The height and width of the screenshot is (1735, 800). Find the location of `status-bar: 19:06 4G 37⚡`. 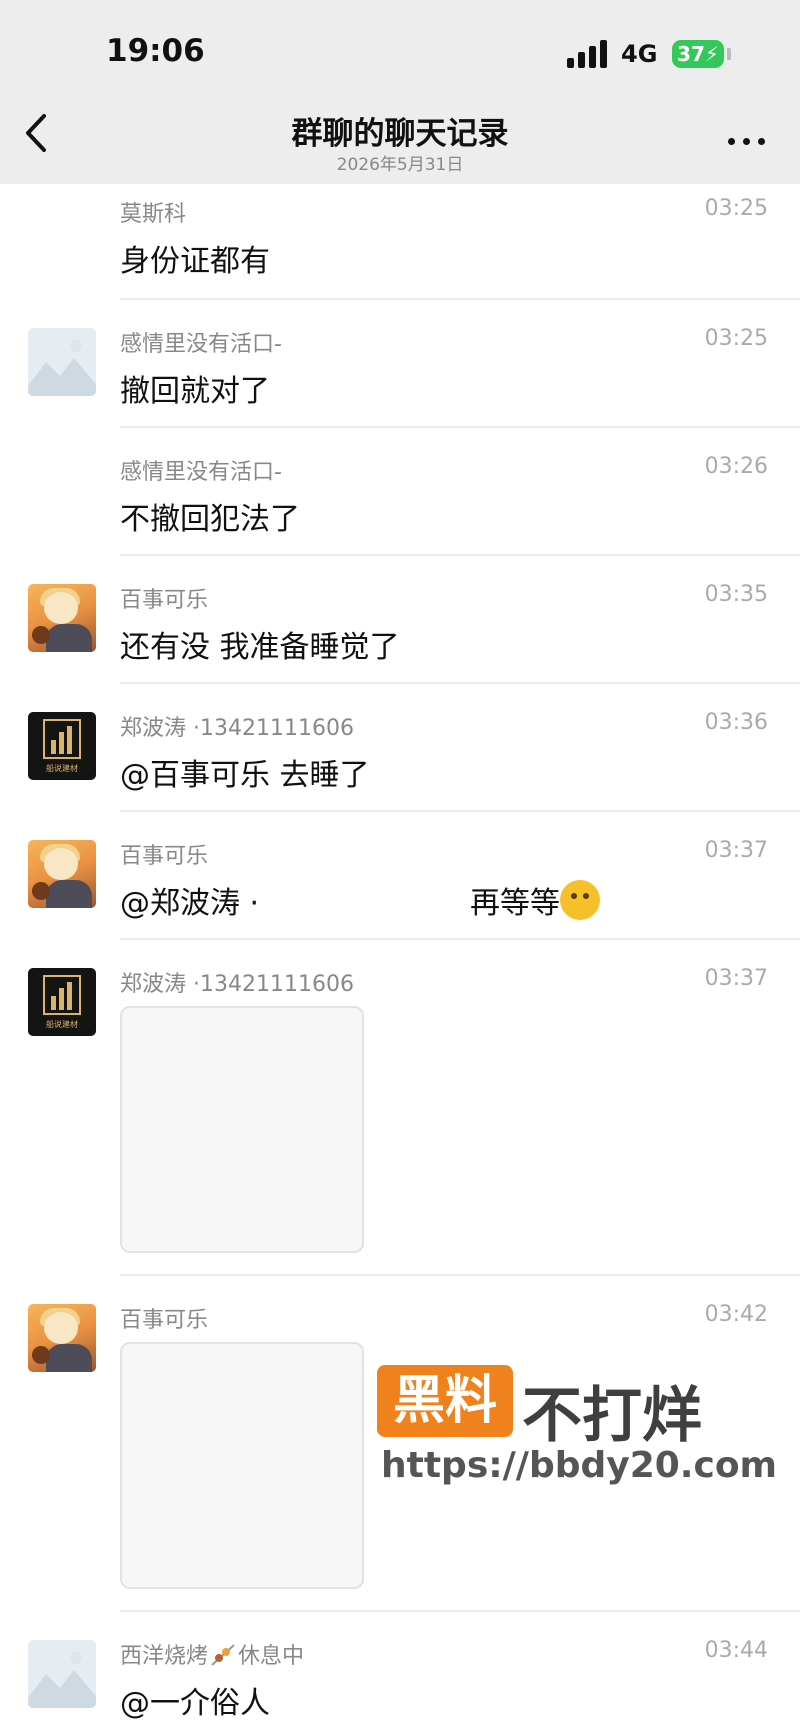

status-bar: 19:06 4G 37⚡ is located at coordinates (400, 50).